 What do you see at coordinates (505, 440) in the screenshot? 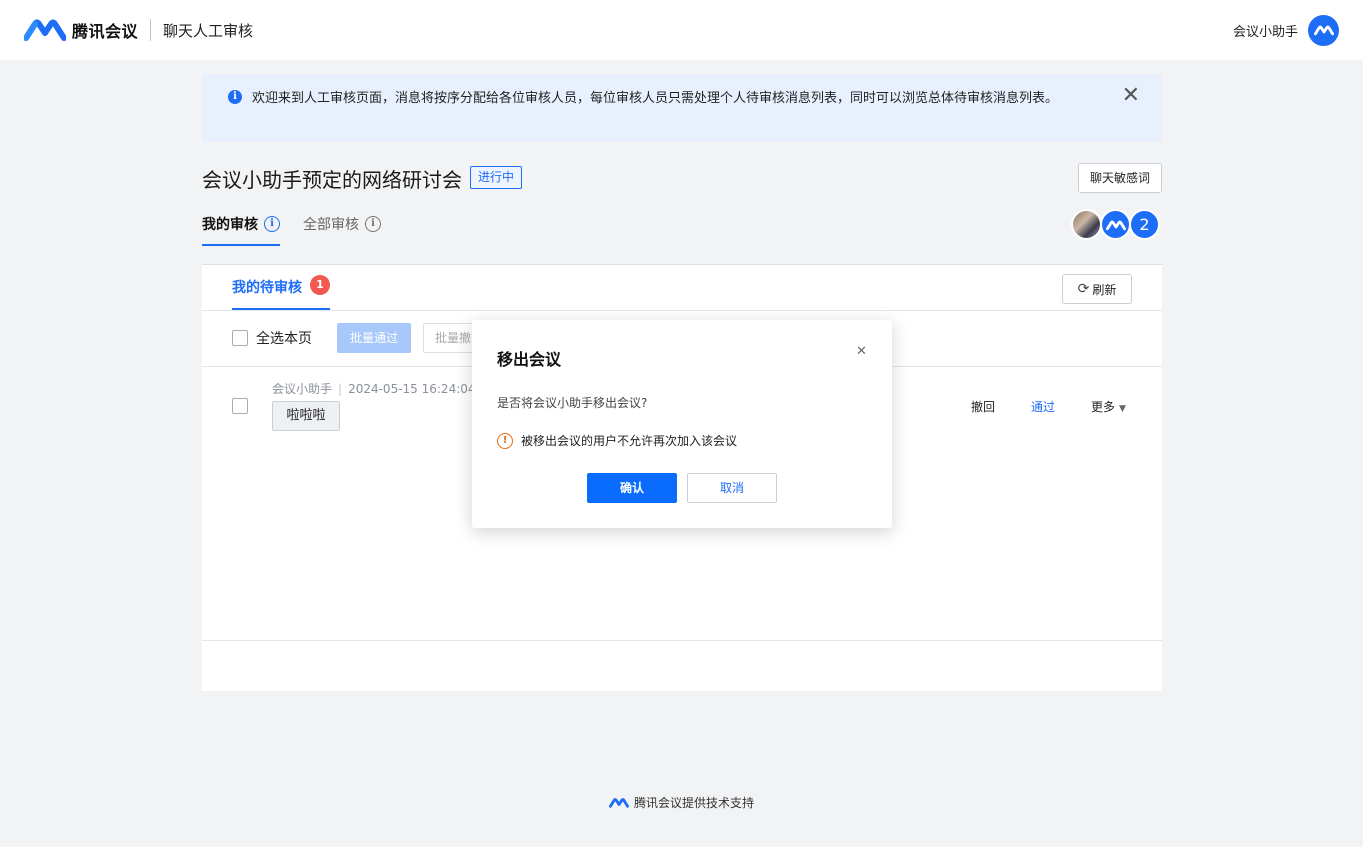
I see `warning-icon: !` at bounding box center [505, 440].